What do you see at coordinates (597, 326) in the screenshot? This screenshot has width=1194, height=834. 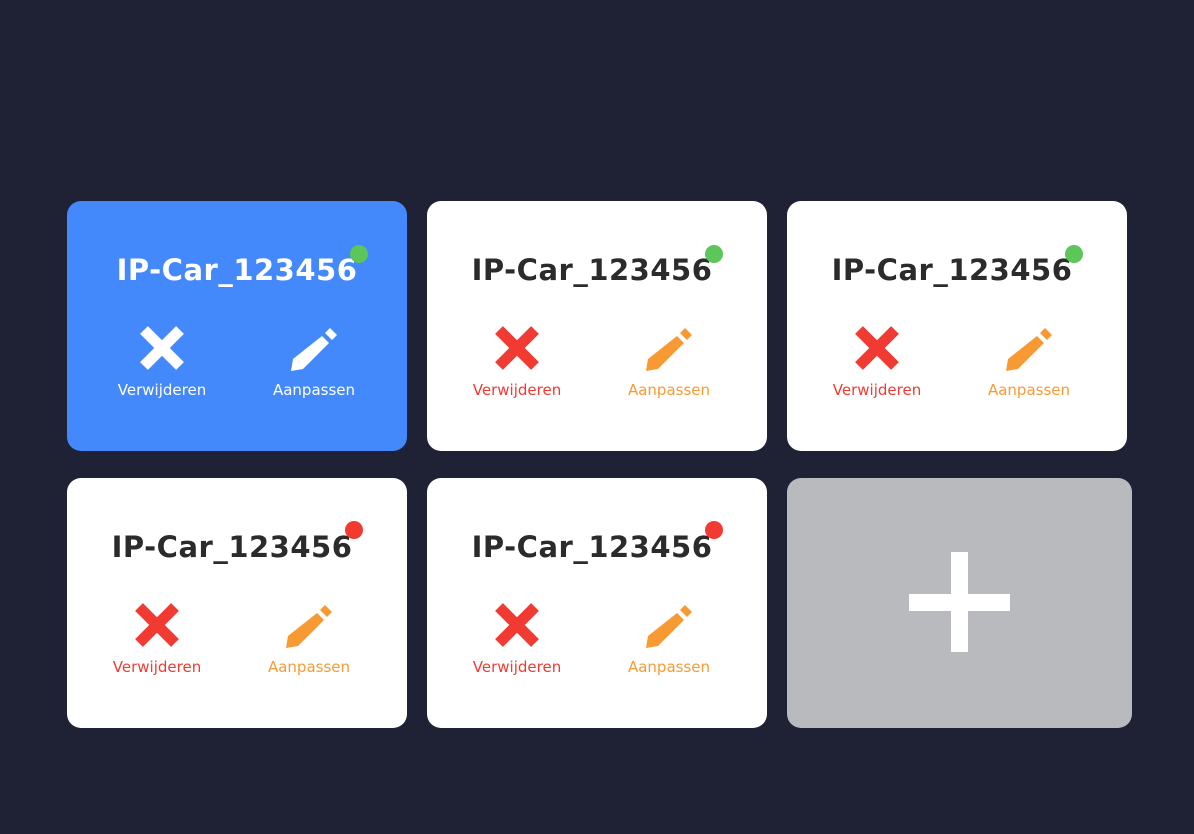 I see `device-card-2: IP-Car_123456 Verwijderen Aanpassen` at bounding box center [597, 326].